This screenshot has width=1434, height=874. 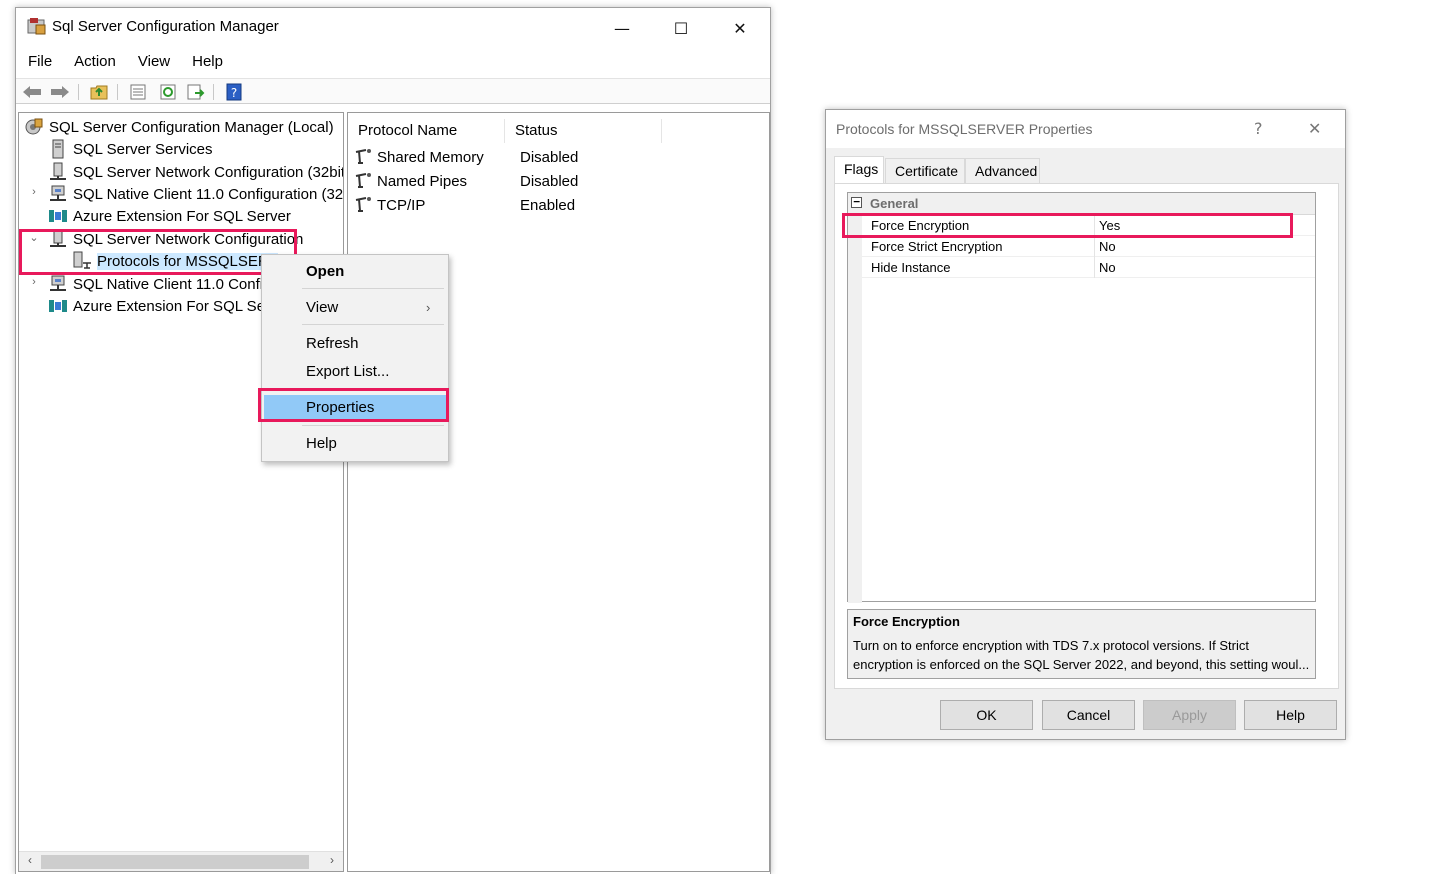 I want to click on cancel-button: Cancel, so click(x=1088, y=715).